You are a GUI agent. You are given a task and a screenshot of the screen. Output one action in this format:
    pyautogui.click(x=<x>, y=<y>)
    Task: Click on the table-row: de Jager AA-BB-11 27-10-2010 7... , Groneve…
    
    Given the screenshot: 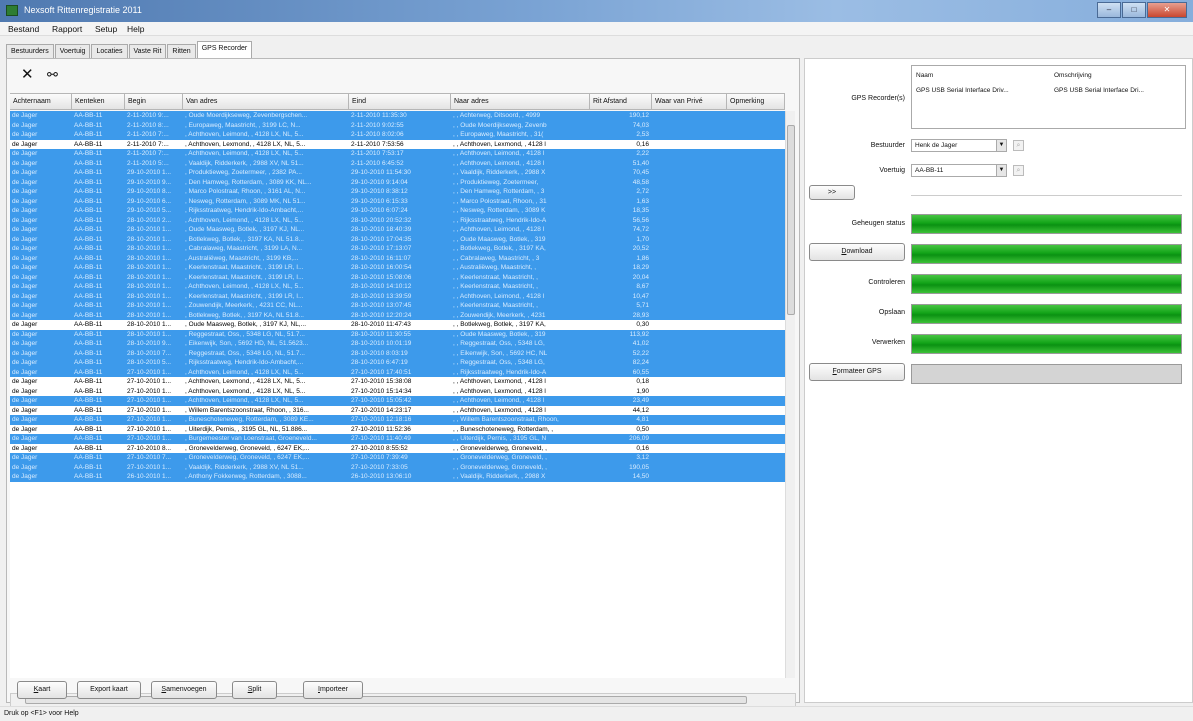 What is the action you would take?
    pyautogui.click(x=397, y=458)
    